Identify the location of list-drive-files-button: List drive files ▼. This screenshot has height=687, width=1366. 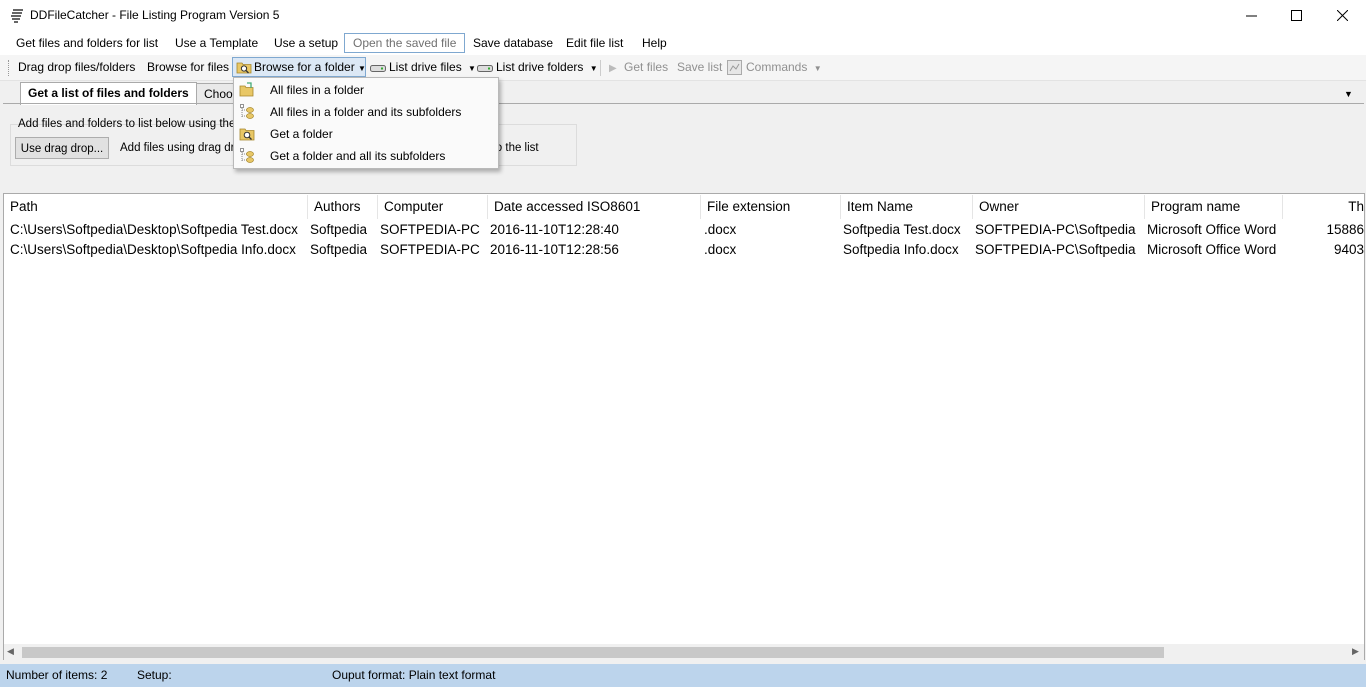
(423, 67).